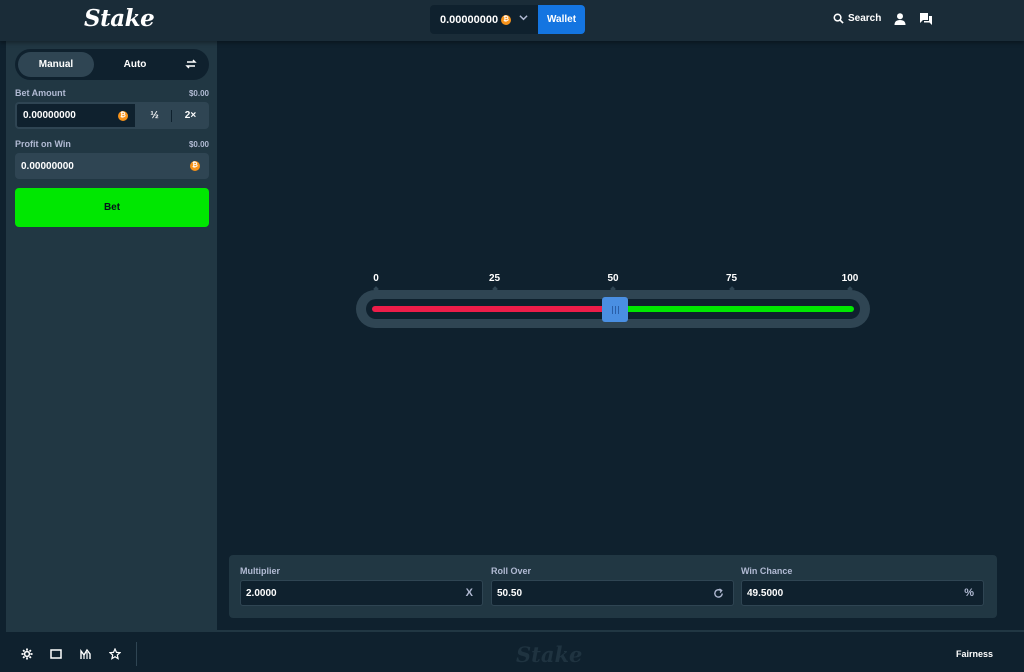 This screenshot has height=672, width=1024. I want to click on footer-logo: Stake, so click(549, 654).